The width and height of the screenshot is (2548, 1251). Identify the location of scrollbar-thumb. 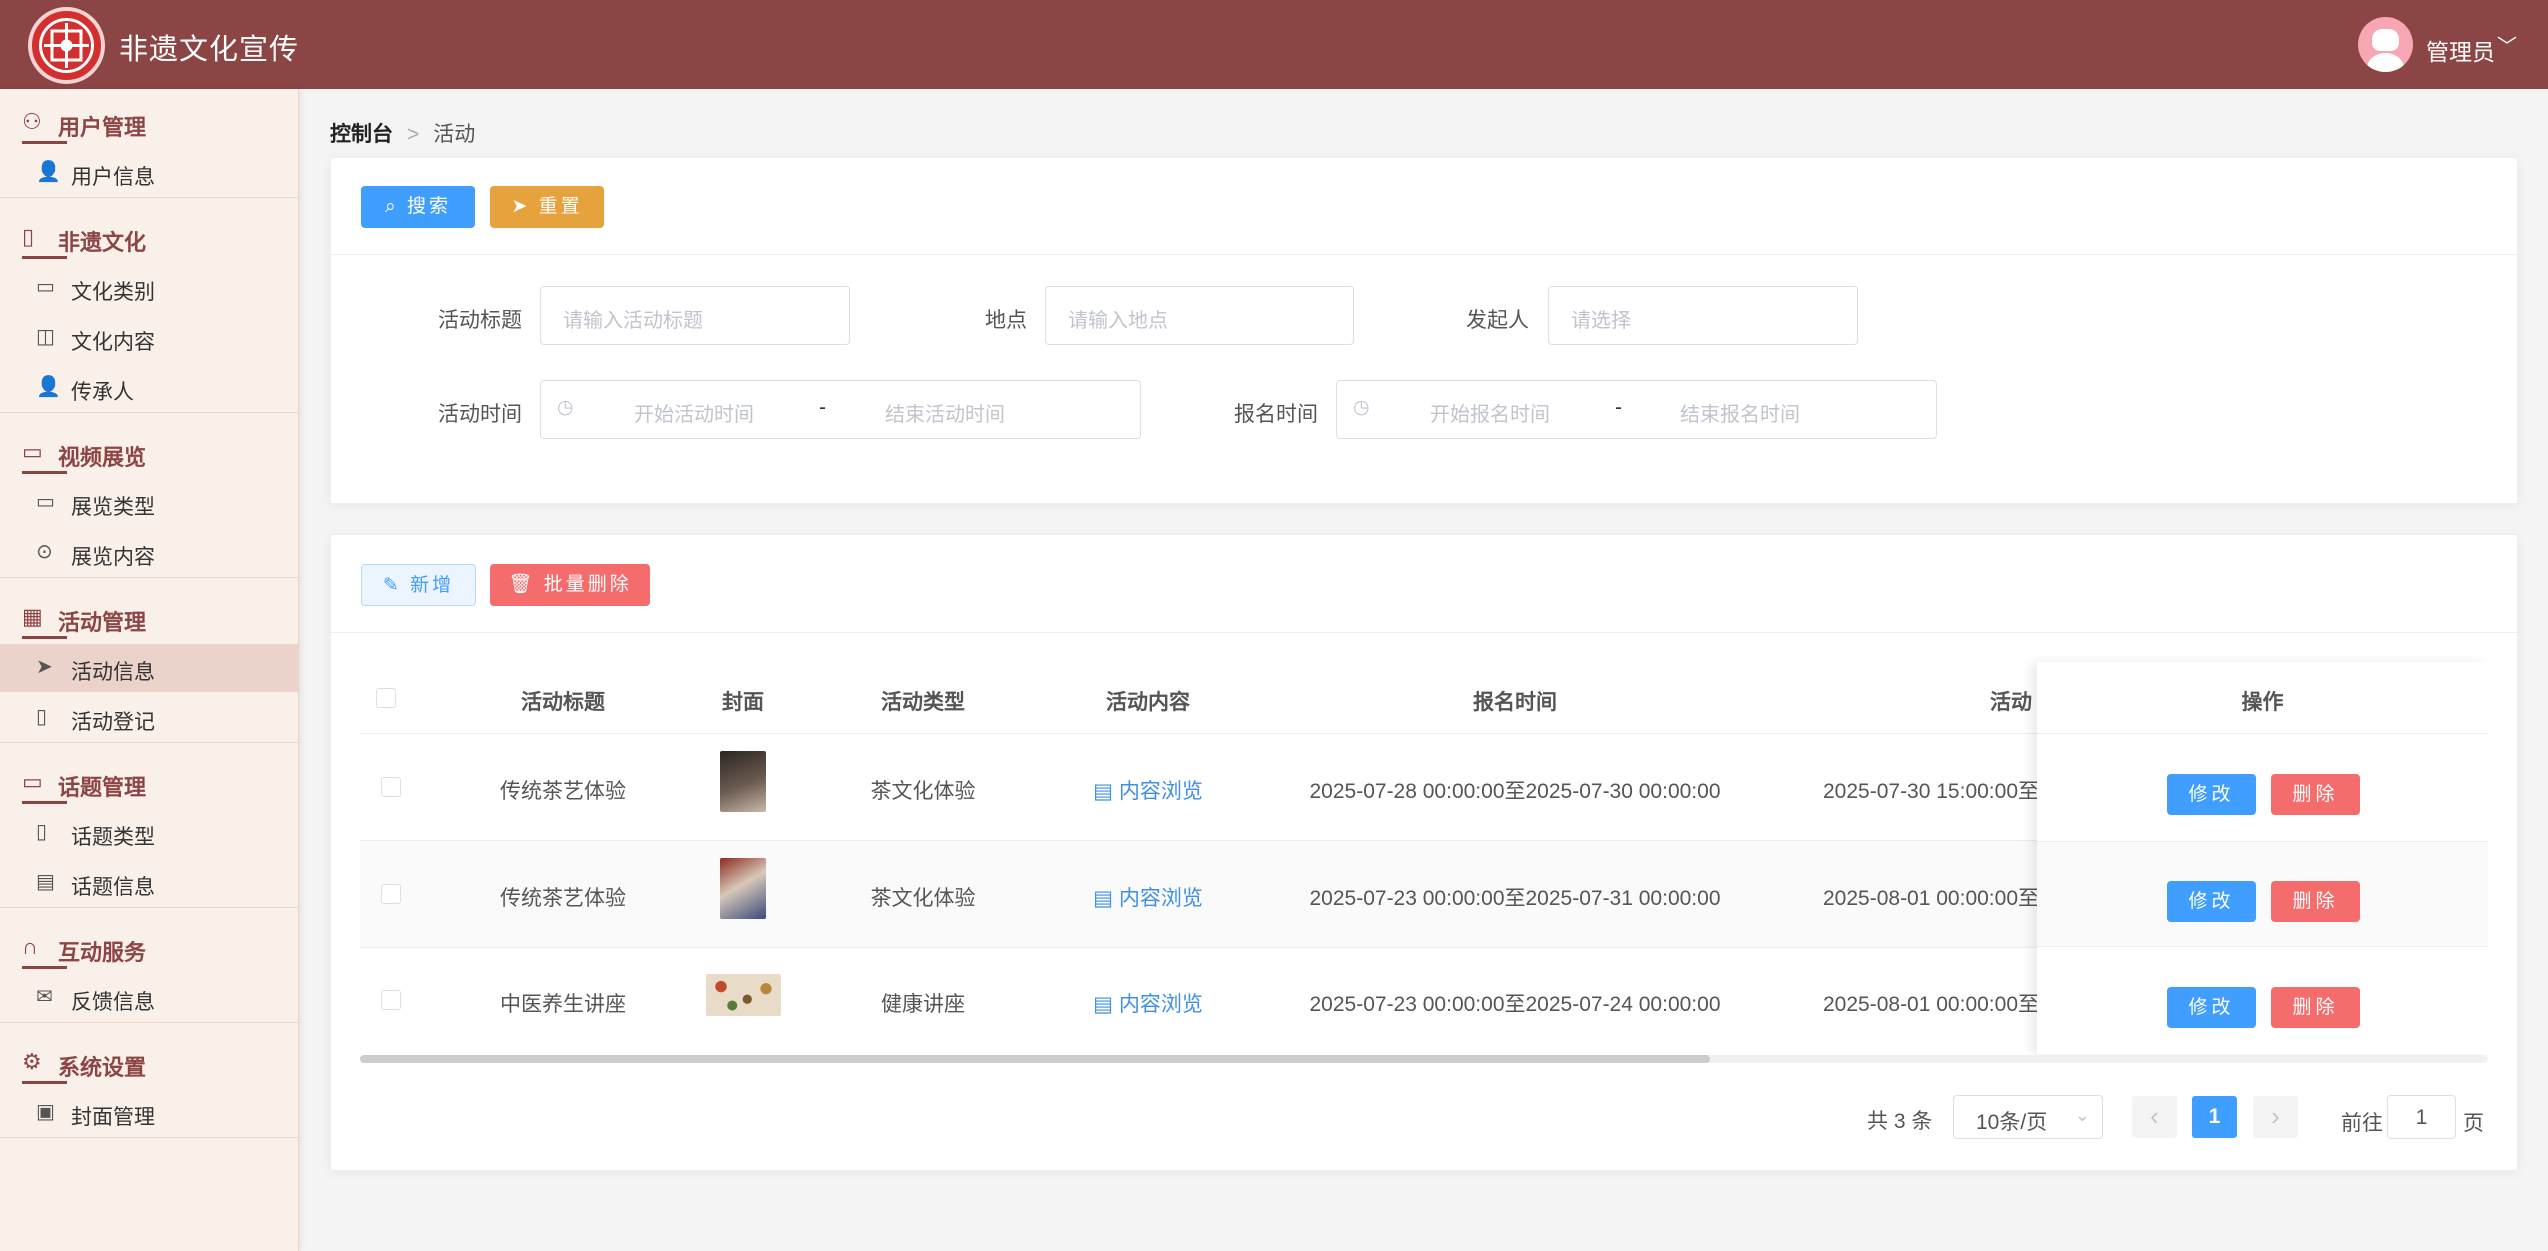
(1035, 1059).